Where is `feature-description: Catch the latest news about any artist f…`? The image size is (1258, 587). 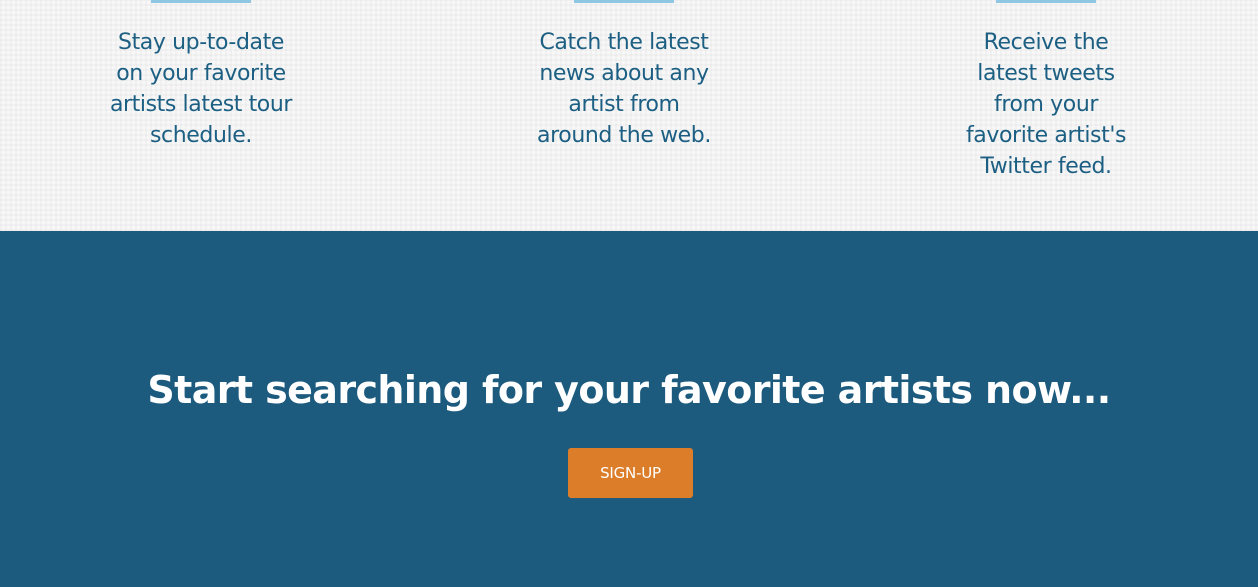
feature-description: Catch the latest news about any artist f… is located at coordinates (624, 89).